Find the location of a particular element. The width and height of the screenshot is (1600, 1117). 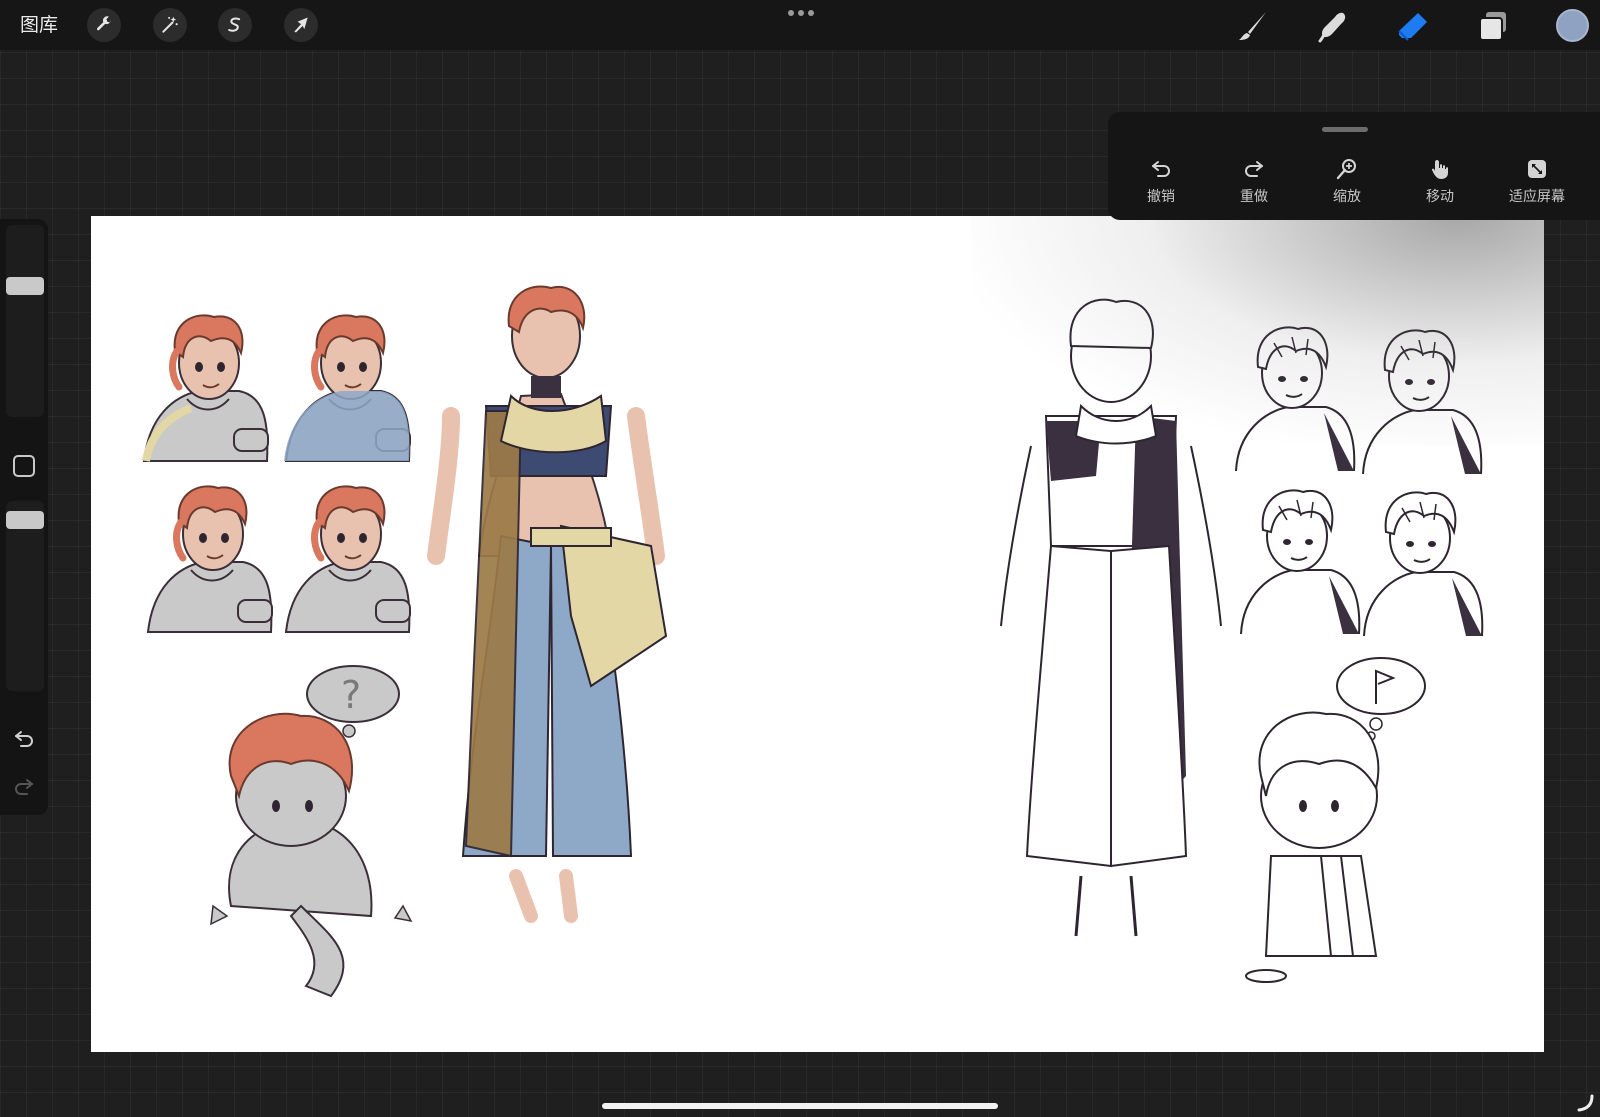

redo-button: 重做 is located at coordinates (1254, 181).